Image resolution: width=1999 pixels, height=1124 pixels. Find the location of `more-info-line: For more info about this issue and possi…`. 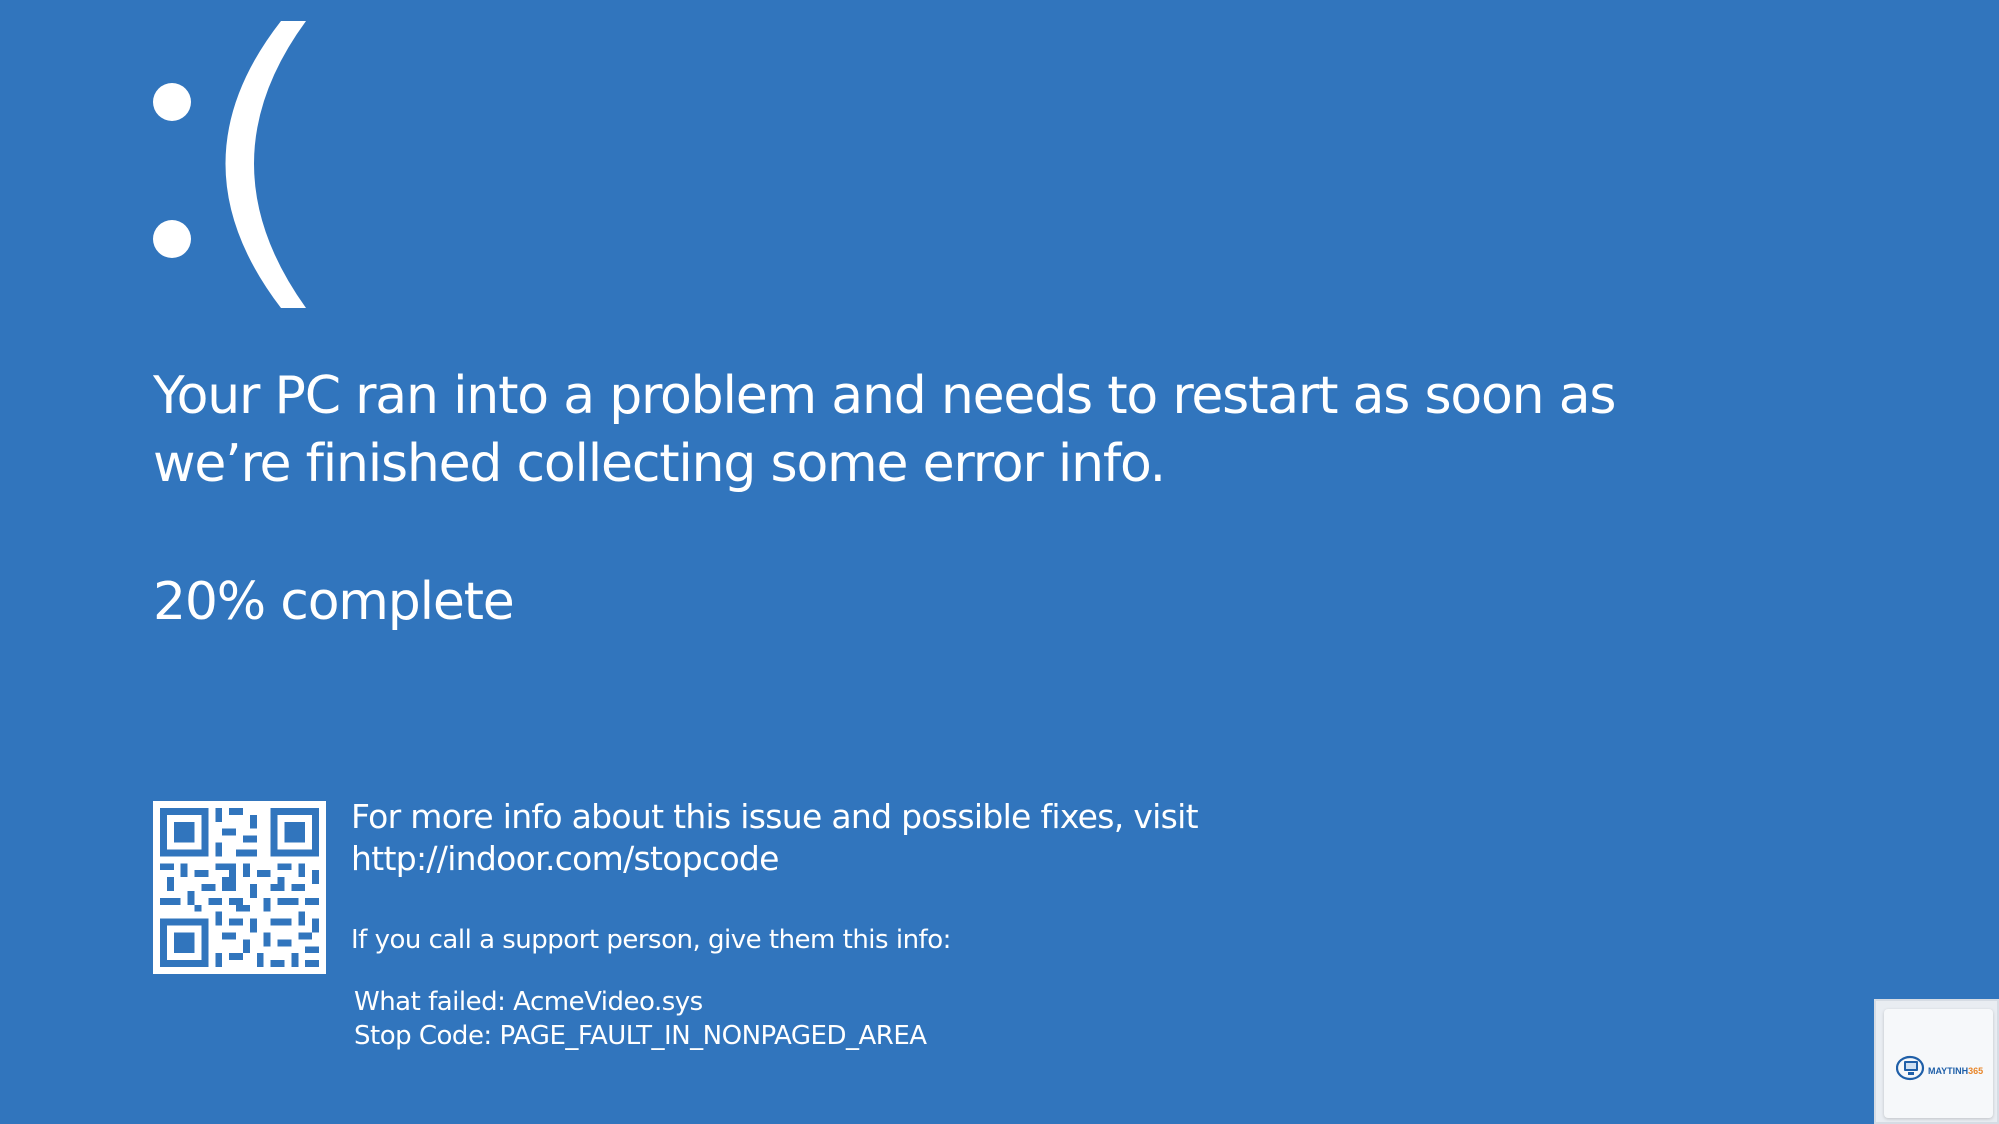

more-info-line: For more info about this issue and possi… is located at coordinates (775, 816).